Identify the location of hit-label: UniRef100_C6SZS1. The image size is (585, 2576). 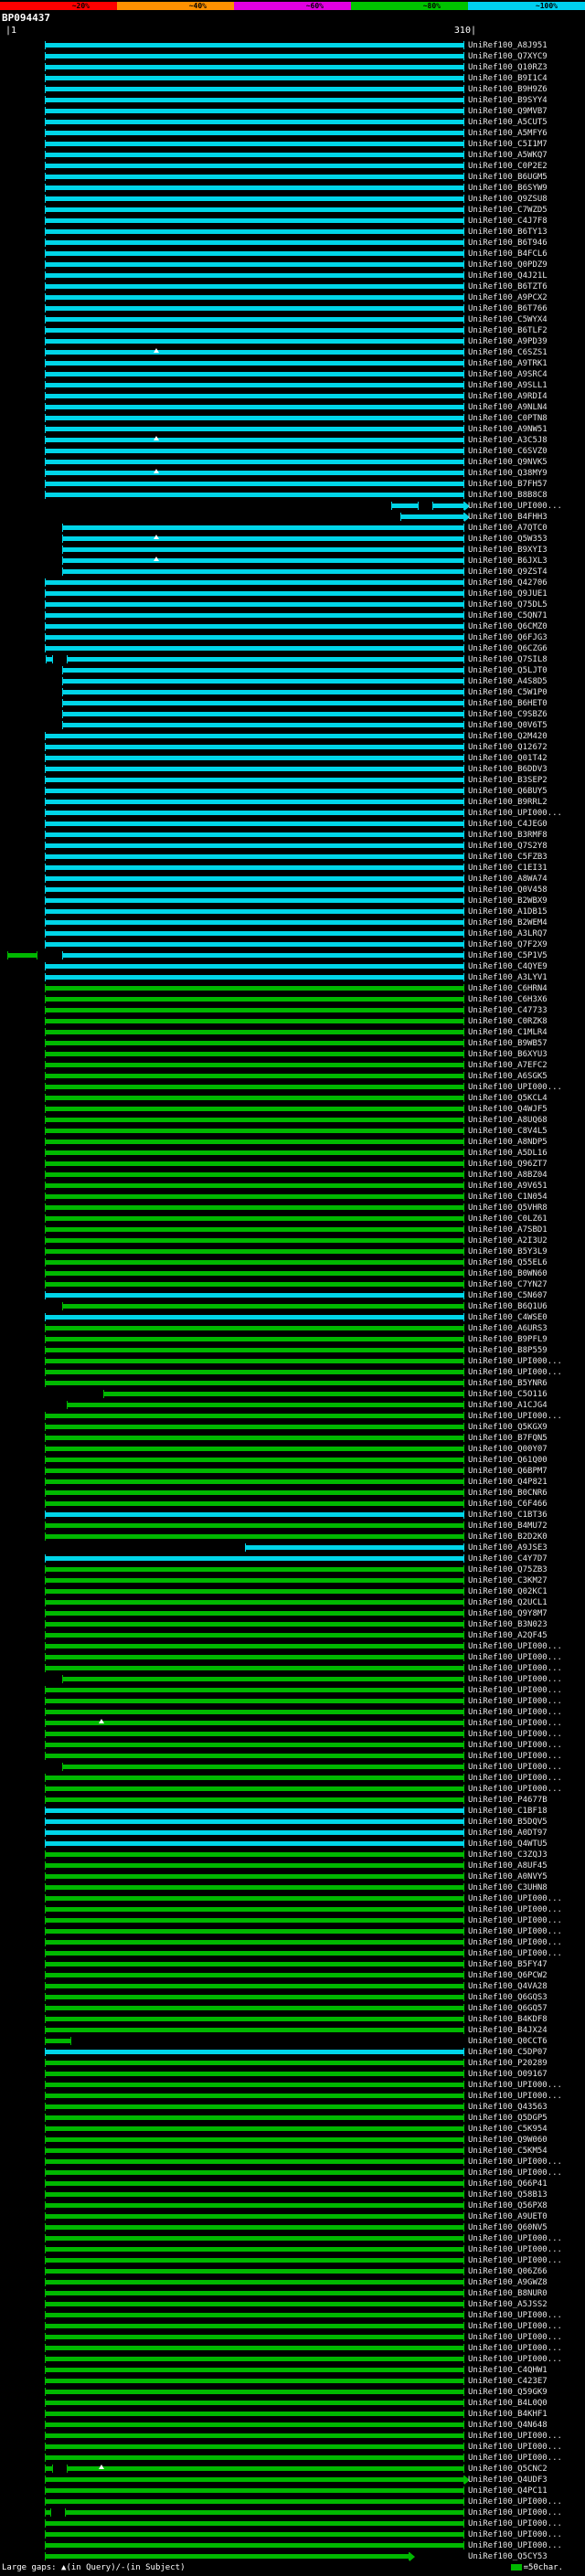
(508, 352).